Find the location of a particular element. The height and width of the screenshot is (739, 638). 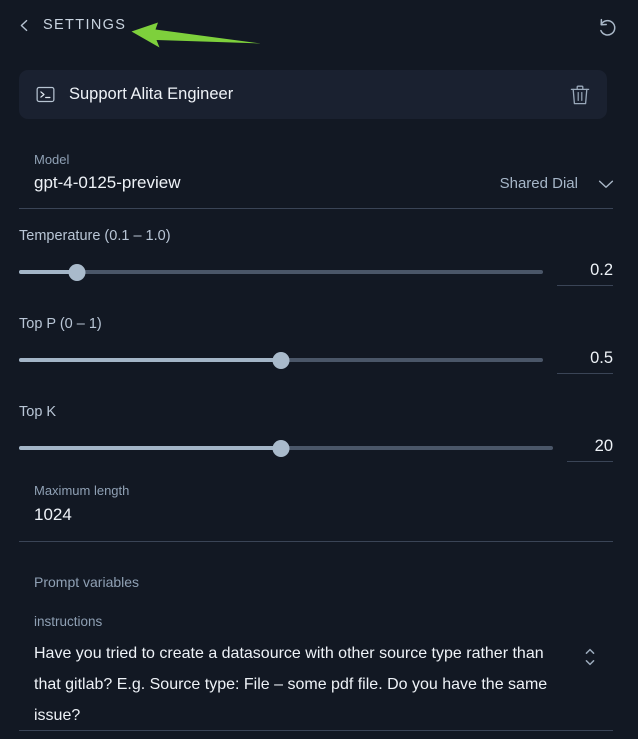

slider-top-p-thumb is located at coordinates (281, 360).